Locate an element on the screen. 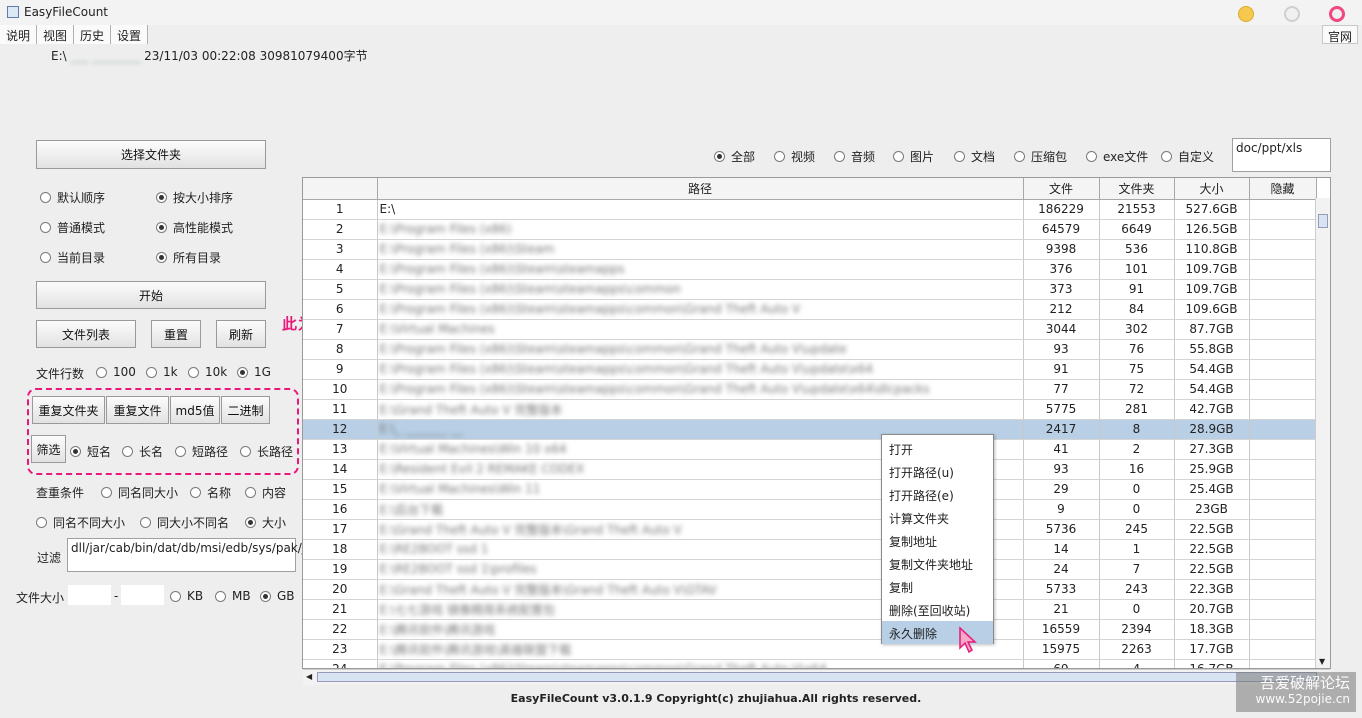  cell-files: 24 is located at coordinates (1061, 569).